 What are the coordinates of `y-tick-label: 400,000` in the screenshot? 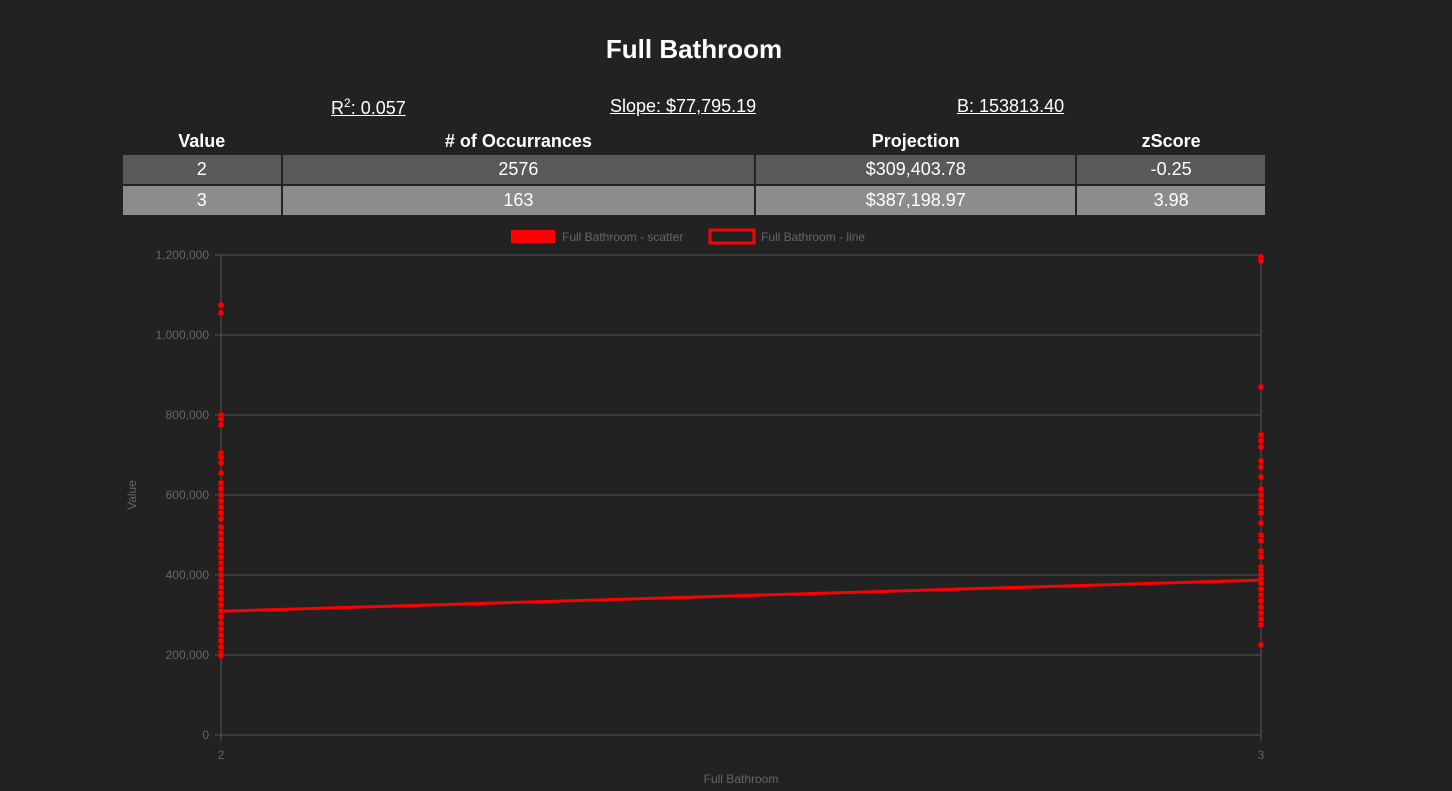 It's located at (188, 575).